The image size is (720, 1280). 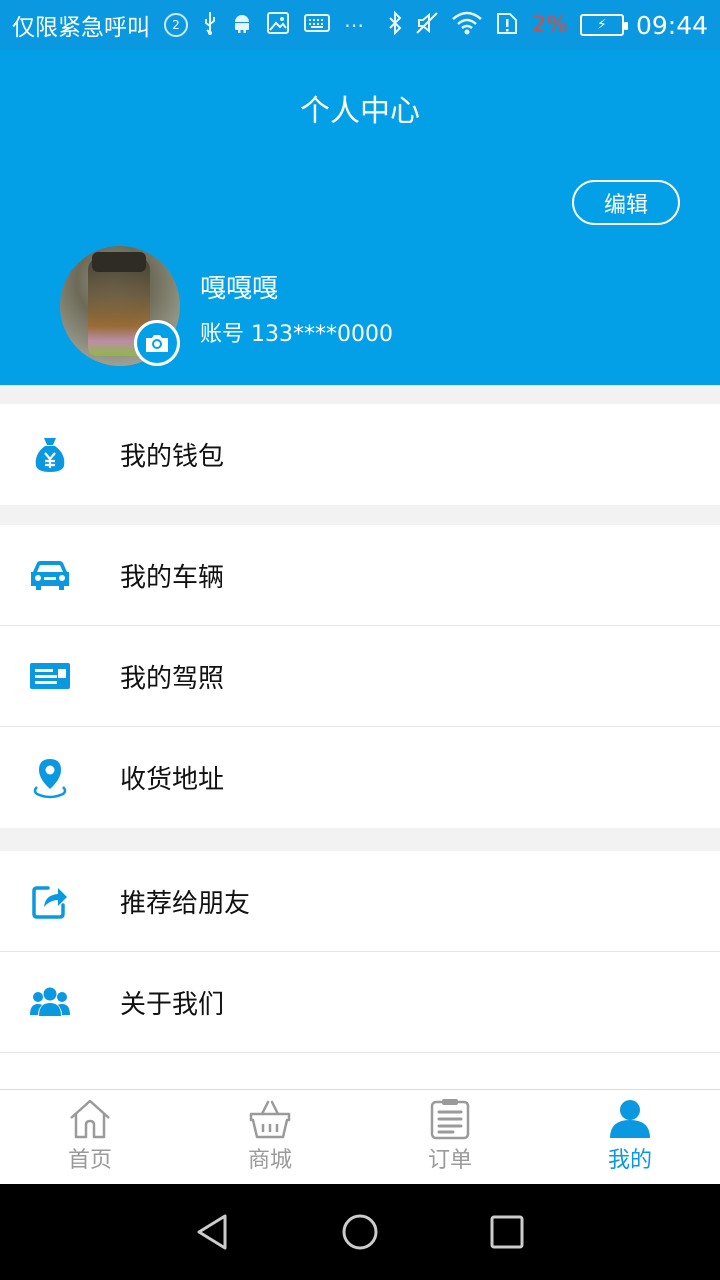 I want to click on partial-icon, so click(x=60, y=1071).